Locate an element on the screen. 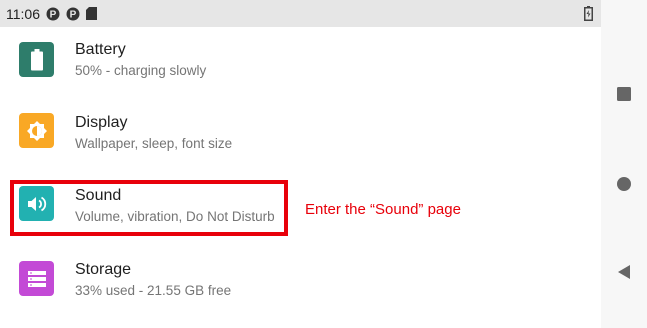 This screenshot has width=647, height=328. back-icon is located at coordinates (624, 274).